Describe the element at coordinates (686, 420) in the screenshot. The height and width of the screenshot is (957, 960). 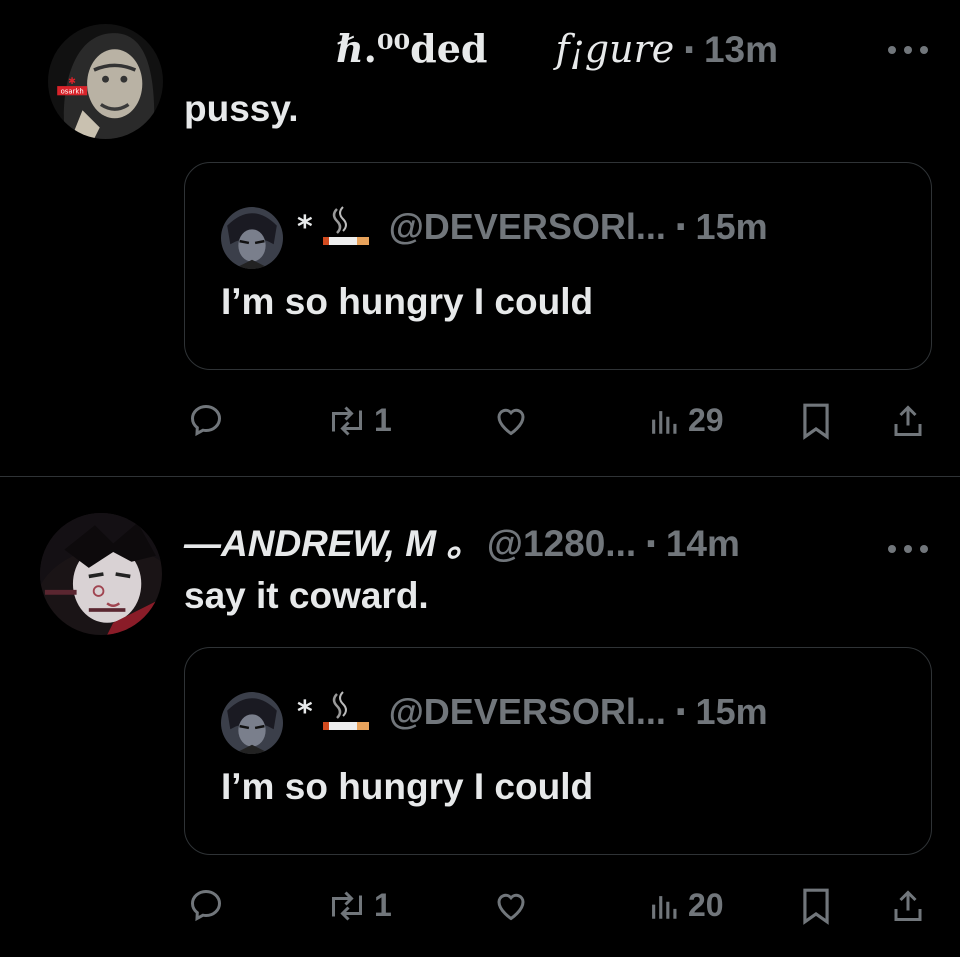
I see `views-button: 29` at that location.